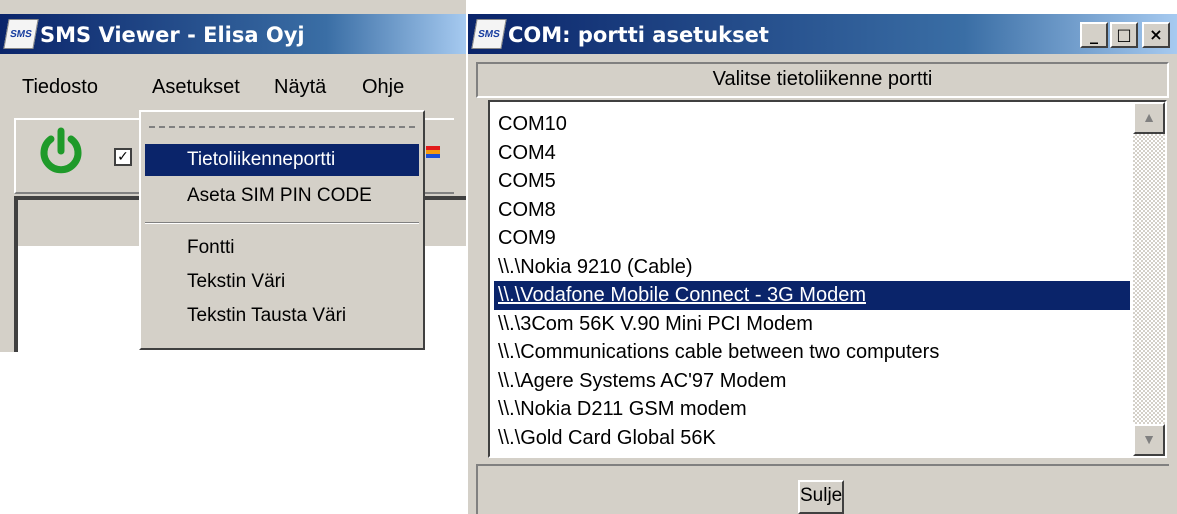 The image size is (1177, 514). Describe the element at coordinates (282, 160) in the screenshot. I see `menu-item-tietoliikenneportti: Tietoliikenneportti` at that location.